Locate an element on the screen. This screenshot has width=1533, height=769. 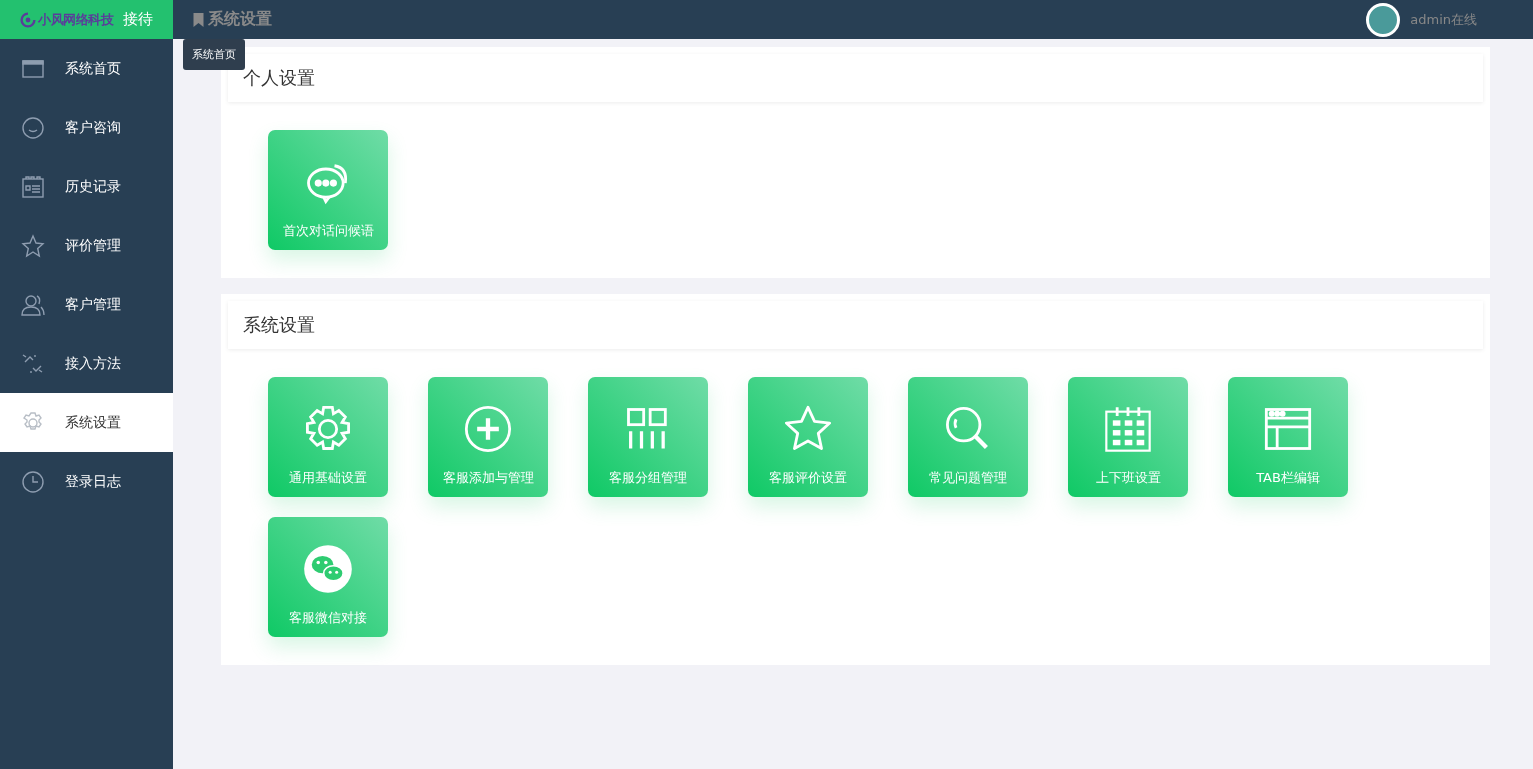
sidebar-item: 客户咨询 is located at coordinates (86, 127).